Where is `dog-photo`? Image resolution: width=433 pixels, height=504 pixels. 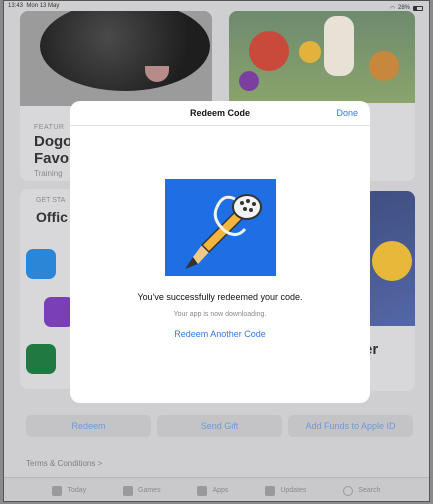 dog-photo is located at coordinates (116, 58).